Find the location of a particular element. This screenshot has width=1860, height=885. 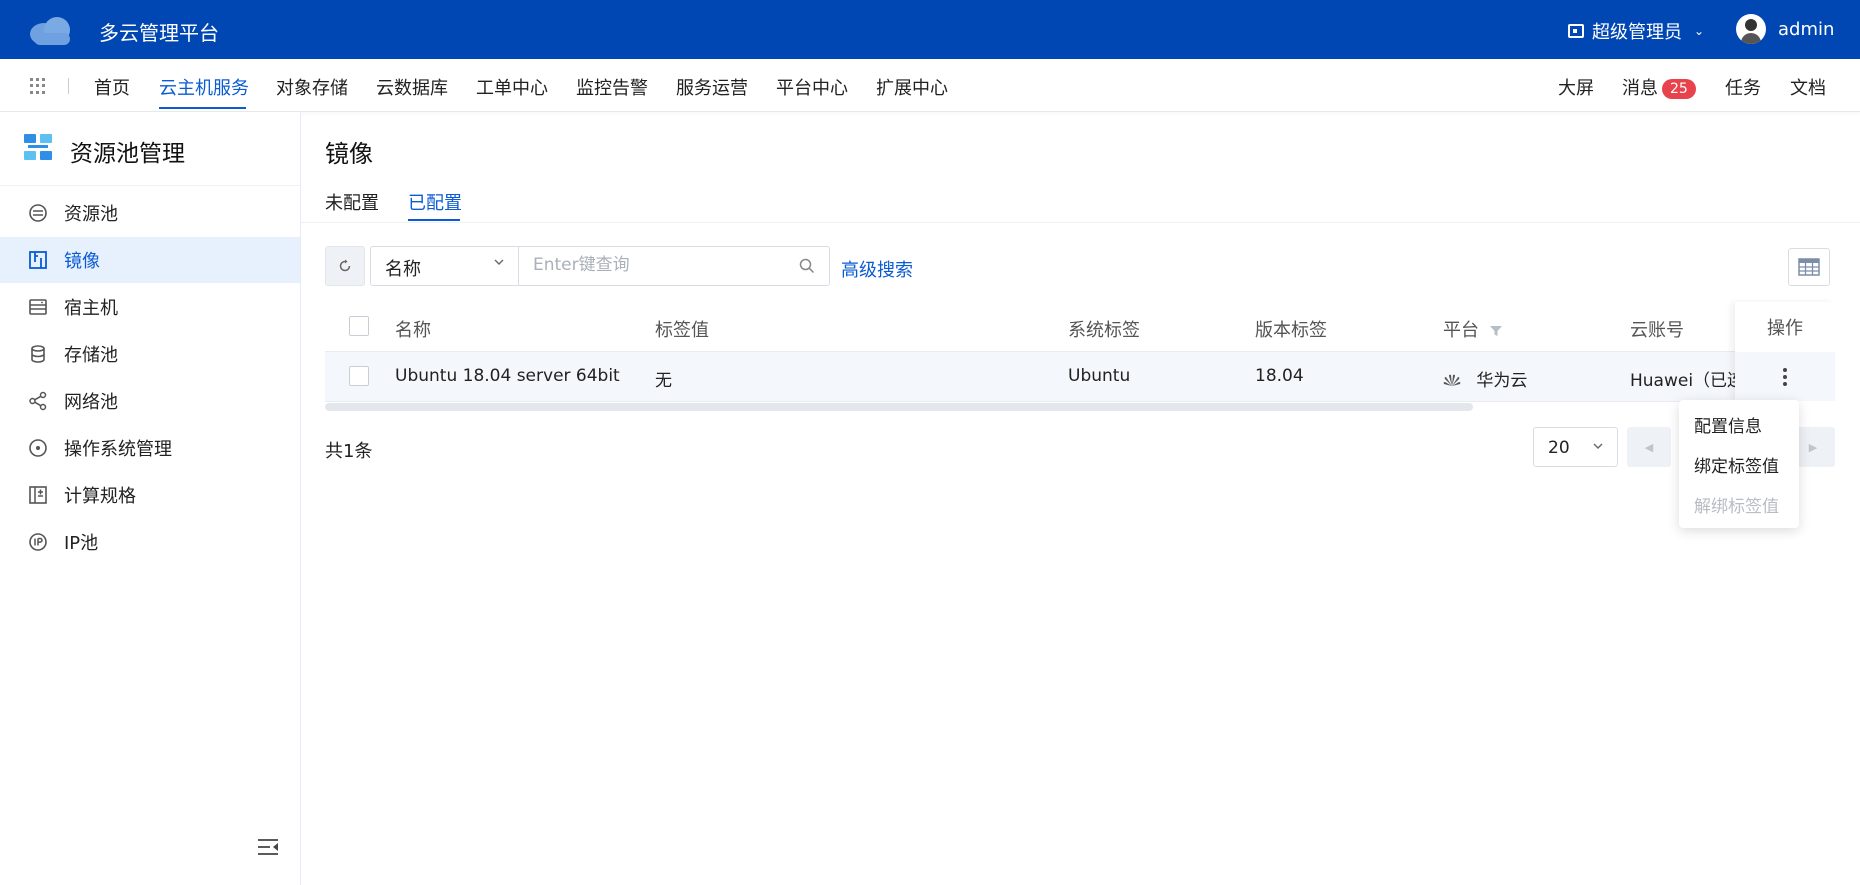

role-label: 超级管理员 is located at coordinates (1637, 32).